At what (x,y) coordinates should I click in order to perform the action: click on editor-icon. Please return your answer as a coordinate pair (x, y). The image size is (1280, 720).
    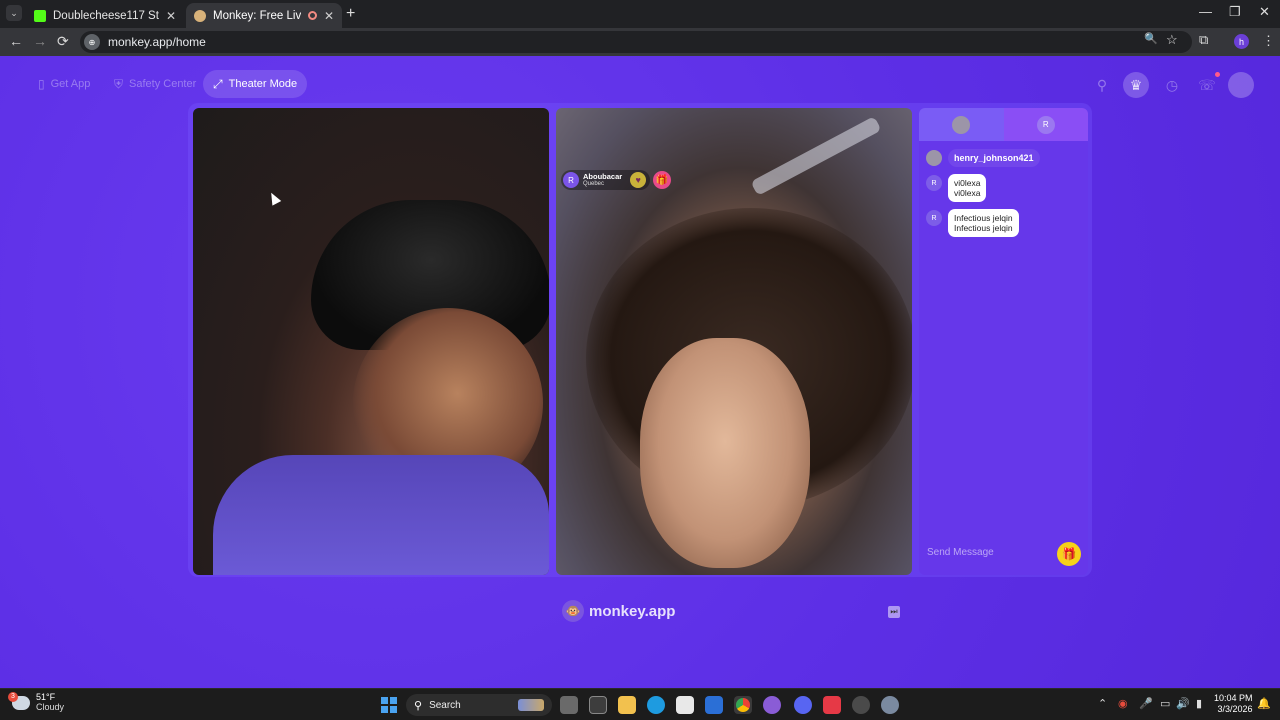
    Looking at the image, I should click on (714, 705).